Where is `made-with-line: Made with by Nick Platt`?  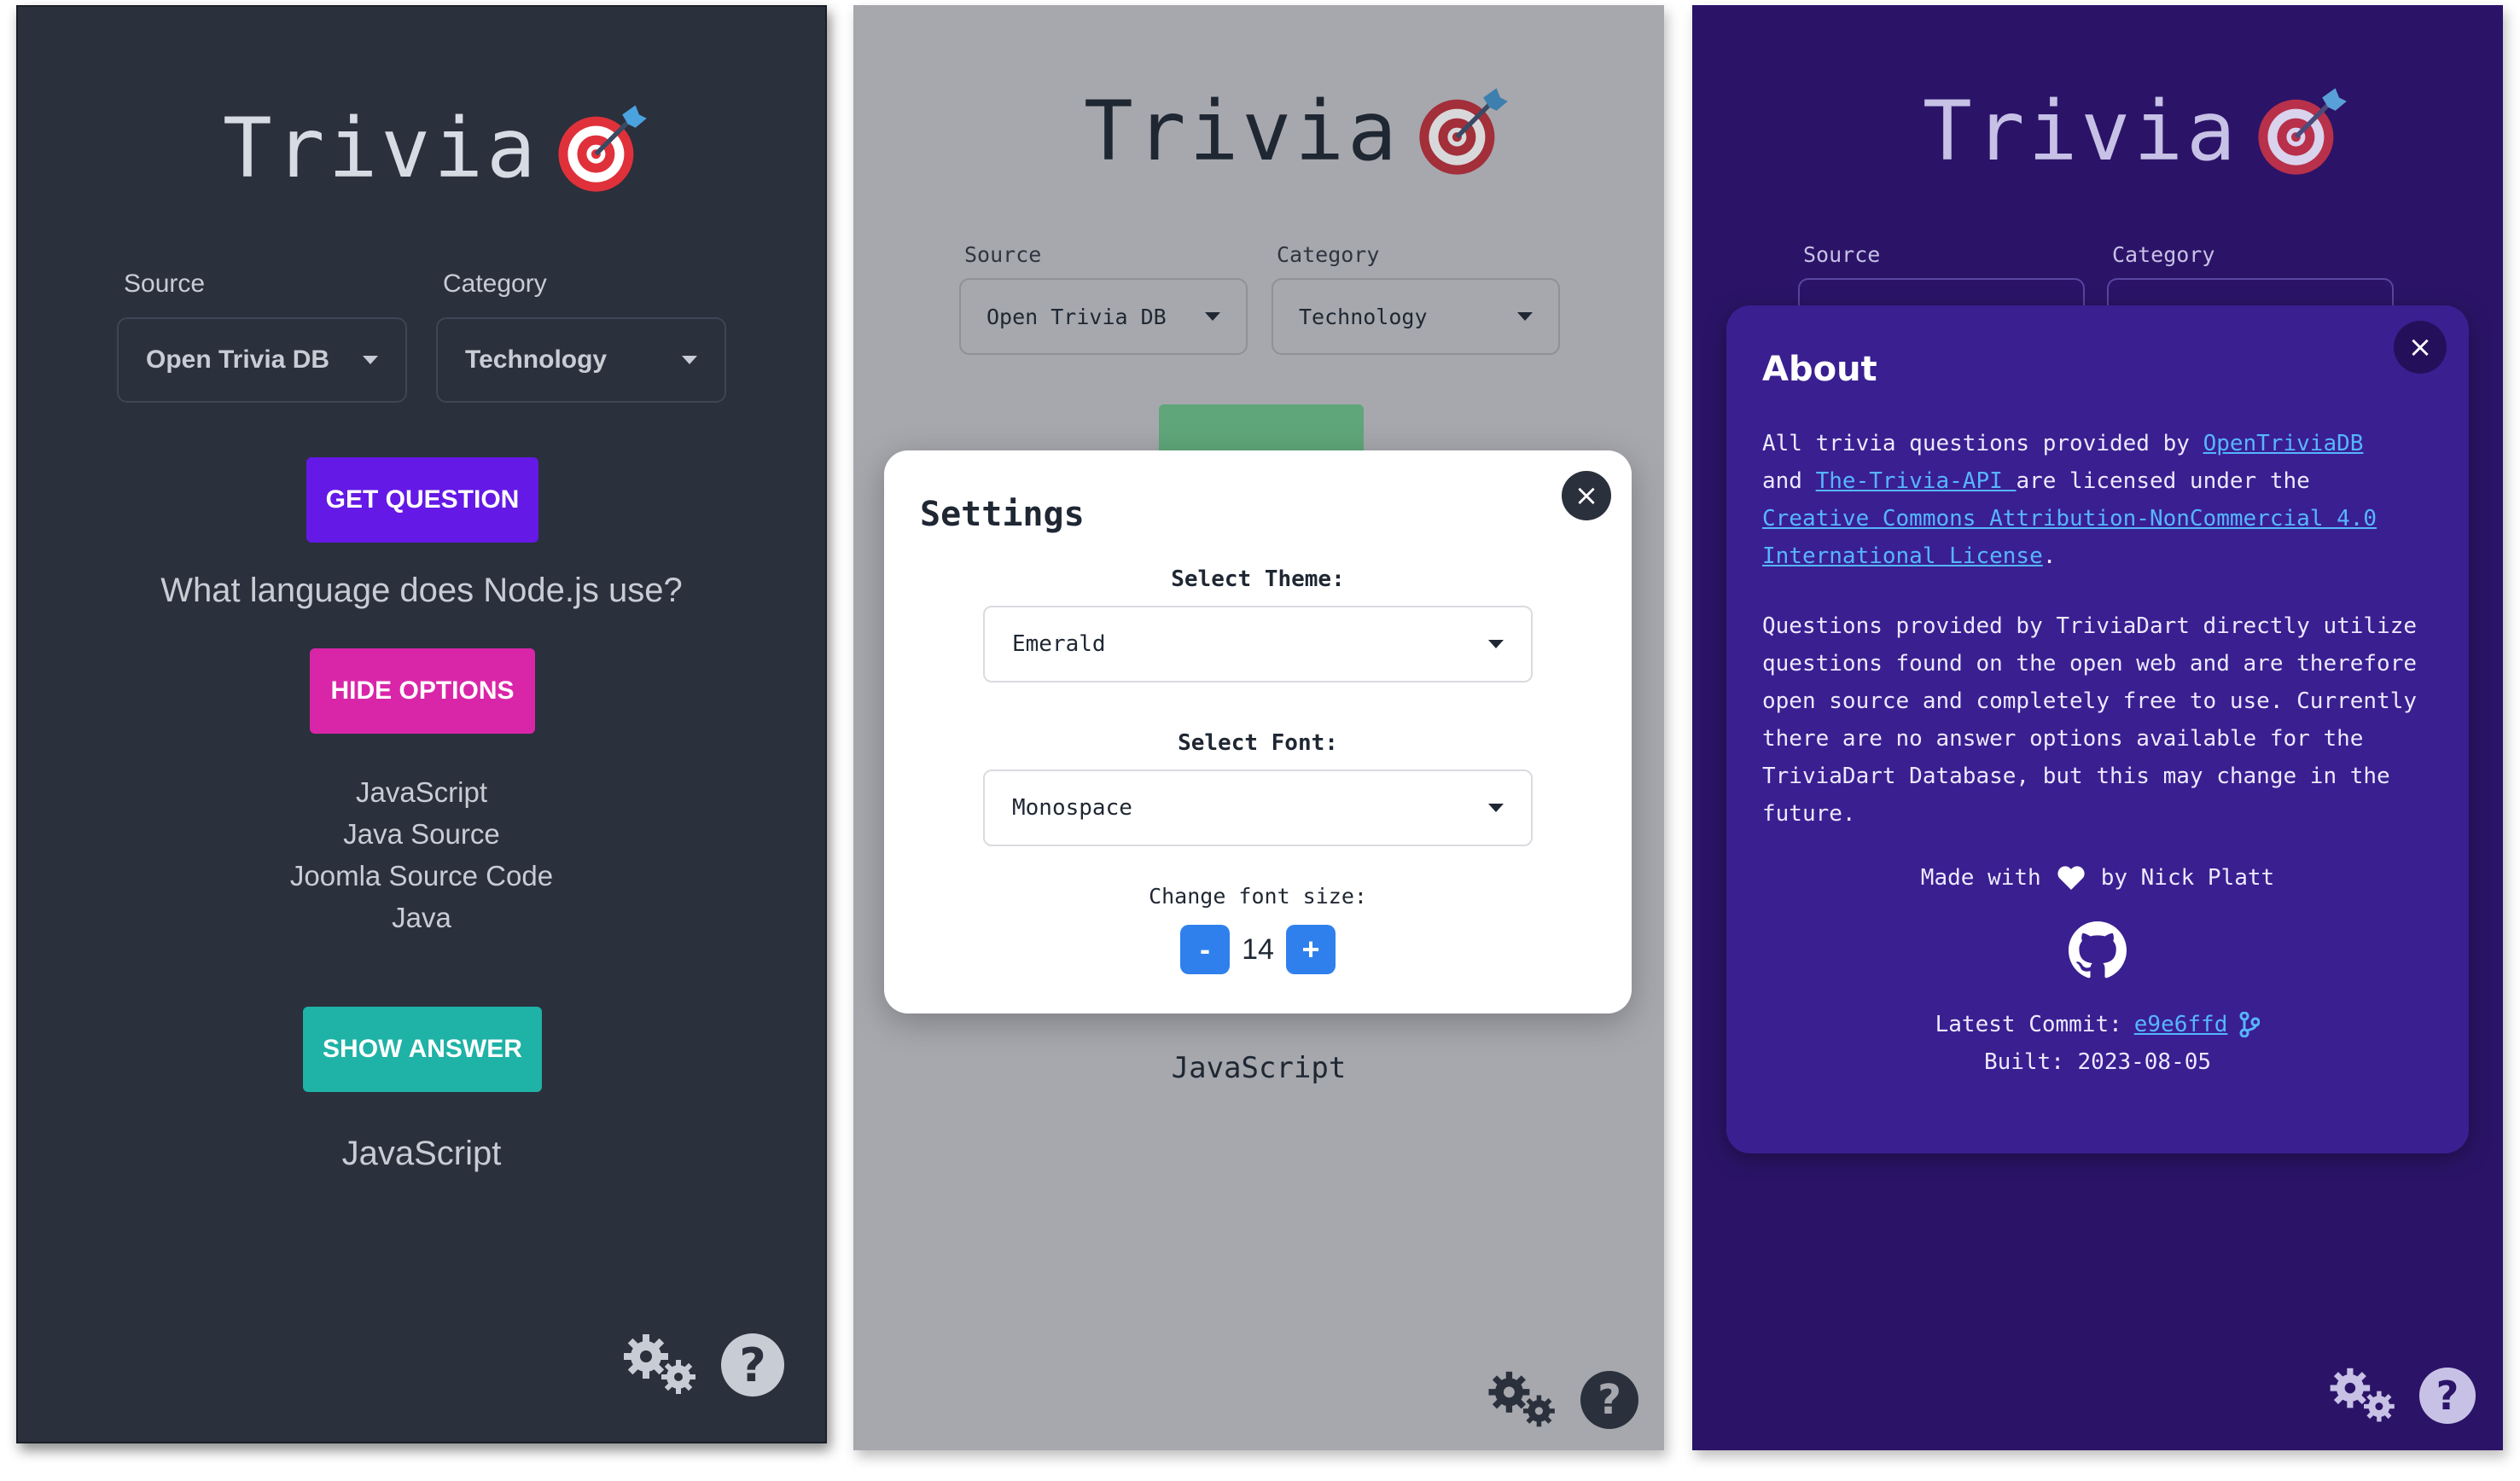
made-with-line: Made with by Nick Platt is located at coordinates (2097, 878).